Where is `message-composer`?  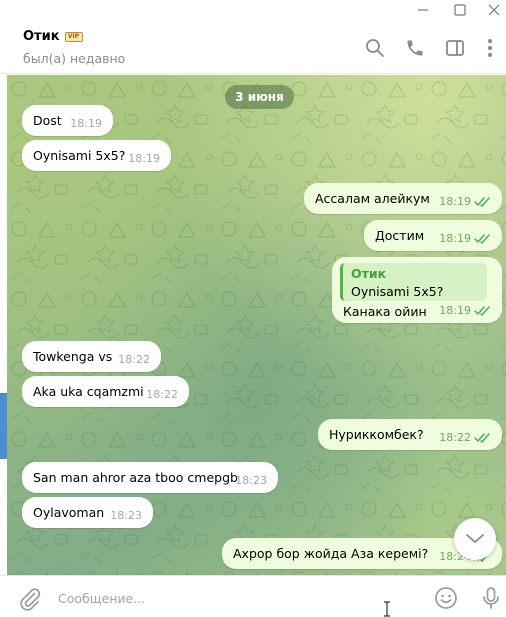 message-composer is located at coordinates (253, 596).